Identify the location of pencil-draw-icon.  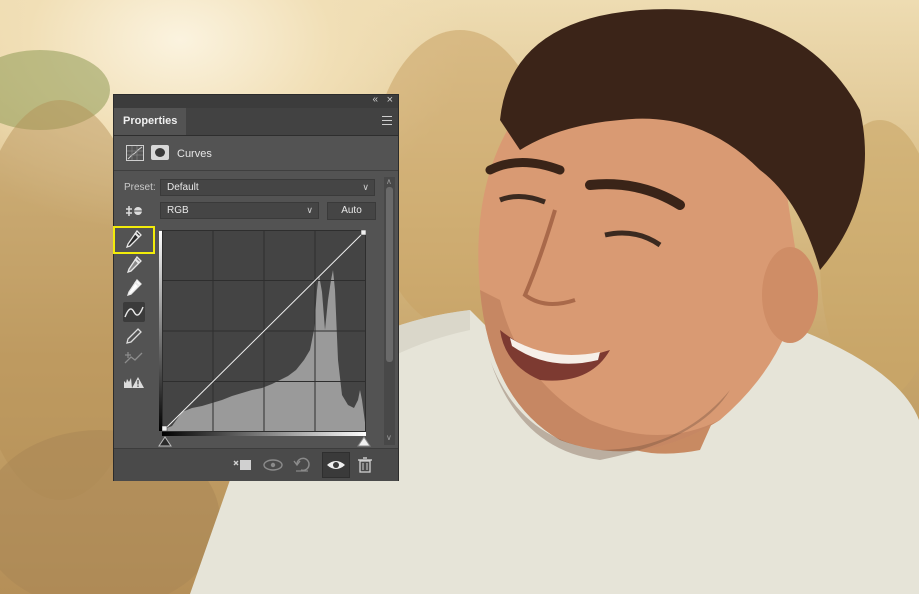
(134, 336).